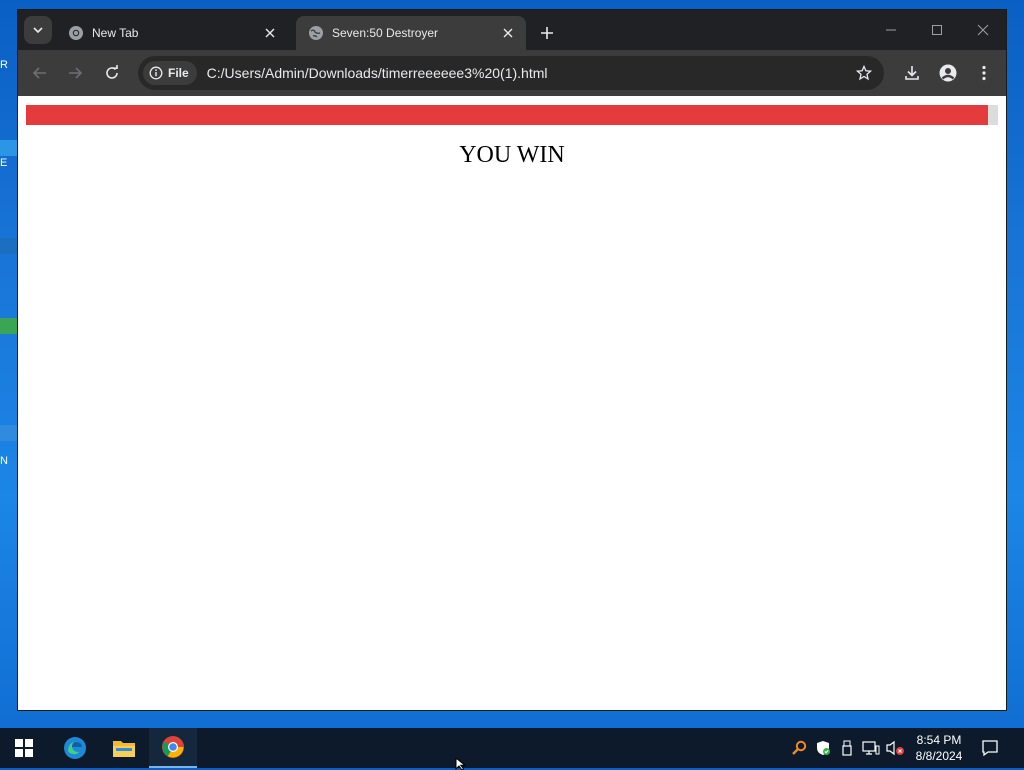 The image size is (1024, 770). I want to click on reload-icon, so click(112, 72).